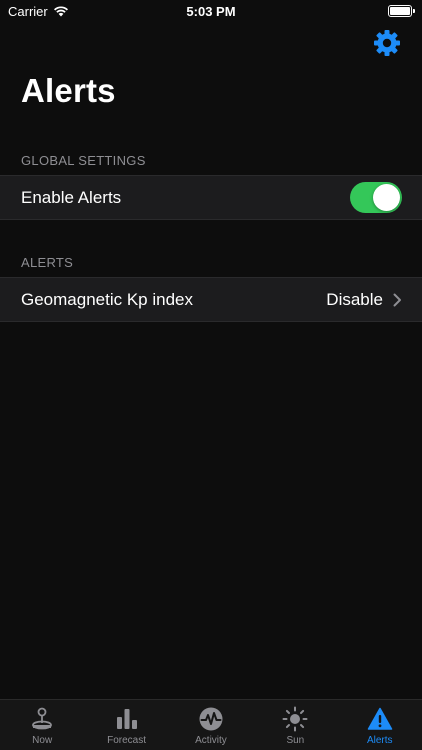 The height and width of the screenshot is (750, 422). What do you see at coordinates (42, 718) in the screenshot?
I see `joystick-icon` at bounding box center [42, 718].